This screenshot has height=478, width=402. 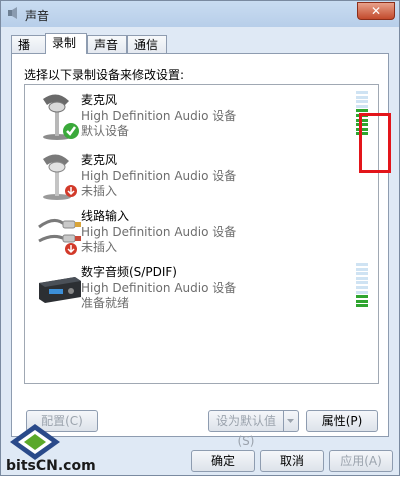 What do you see at coordinates (66, 43) in the screenshot?
I see `tab-recording: 录制` at bounding box center [66, 43].